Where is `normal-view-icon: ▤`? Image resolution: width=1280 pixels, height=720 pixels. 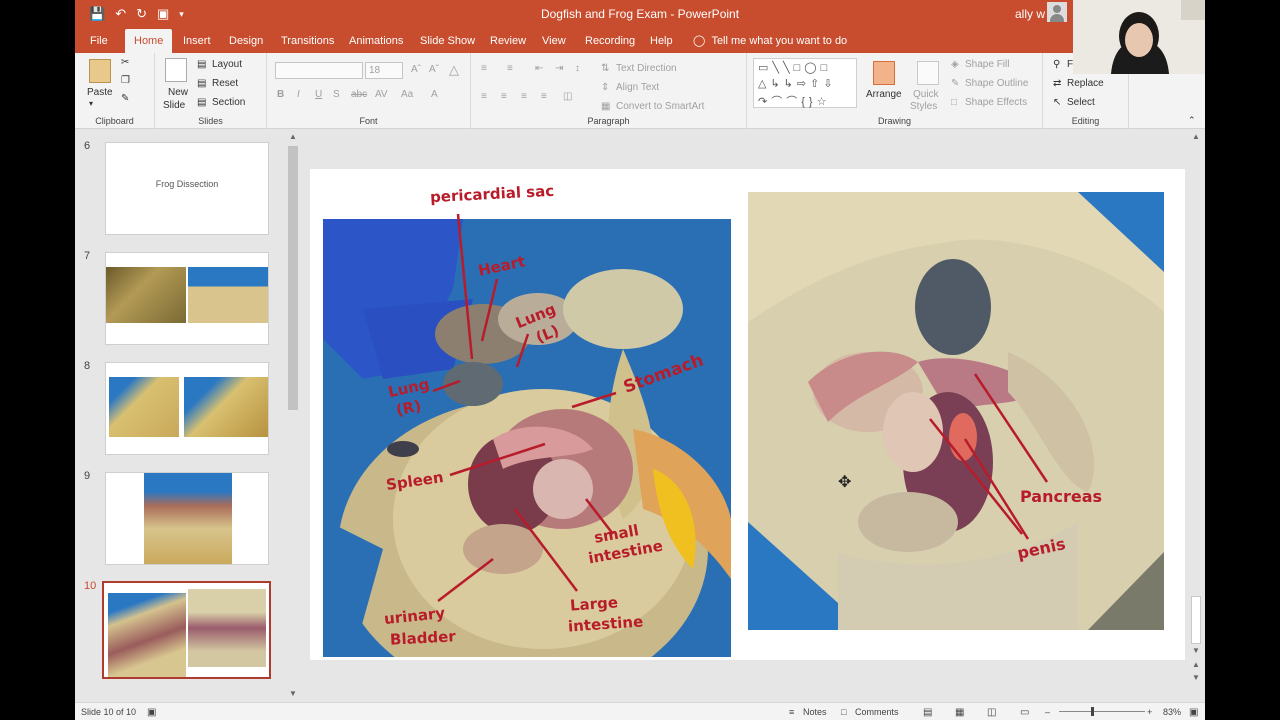
normal-view-icon: ▤ is located at coordinates (927, 712).